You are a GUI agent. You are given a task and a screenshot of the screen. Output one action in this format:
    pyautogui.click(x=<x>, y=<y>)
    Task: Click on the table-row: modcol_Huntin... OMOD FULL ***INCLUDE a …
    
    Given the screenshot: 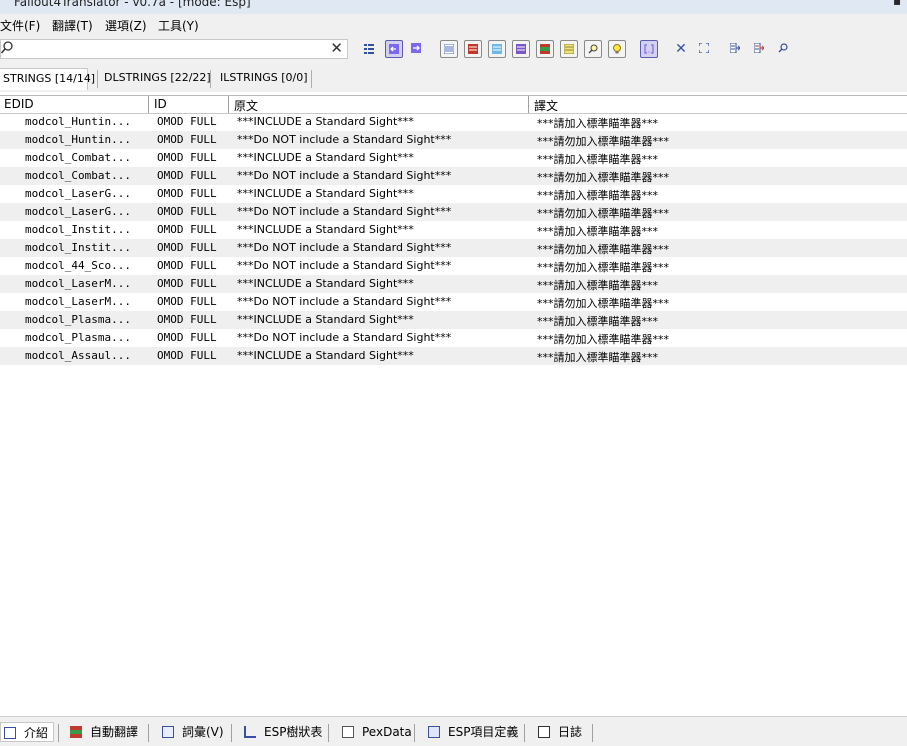 What is the action you would take?
    pyautogui.click(x=453, y=122)
    